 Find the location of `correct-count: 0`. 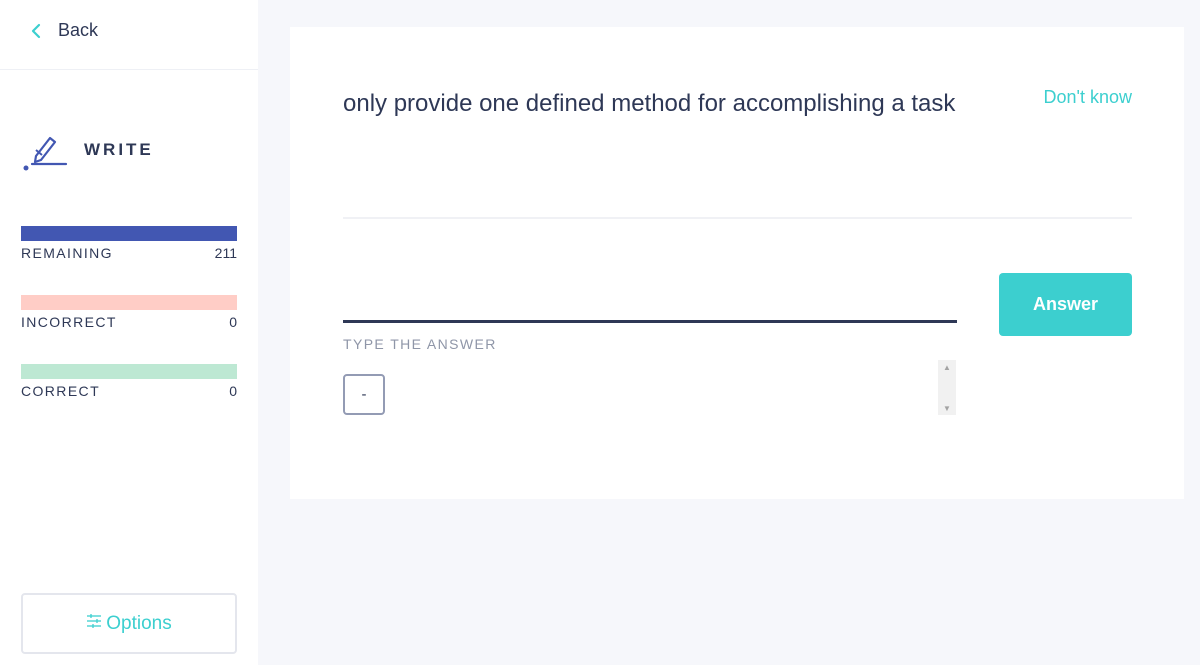

correct-count: 0 is located at coordinates (233, 391).